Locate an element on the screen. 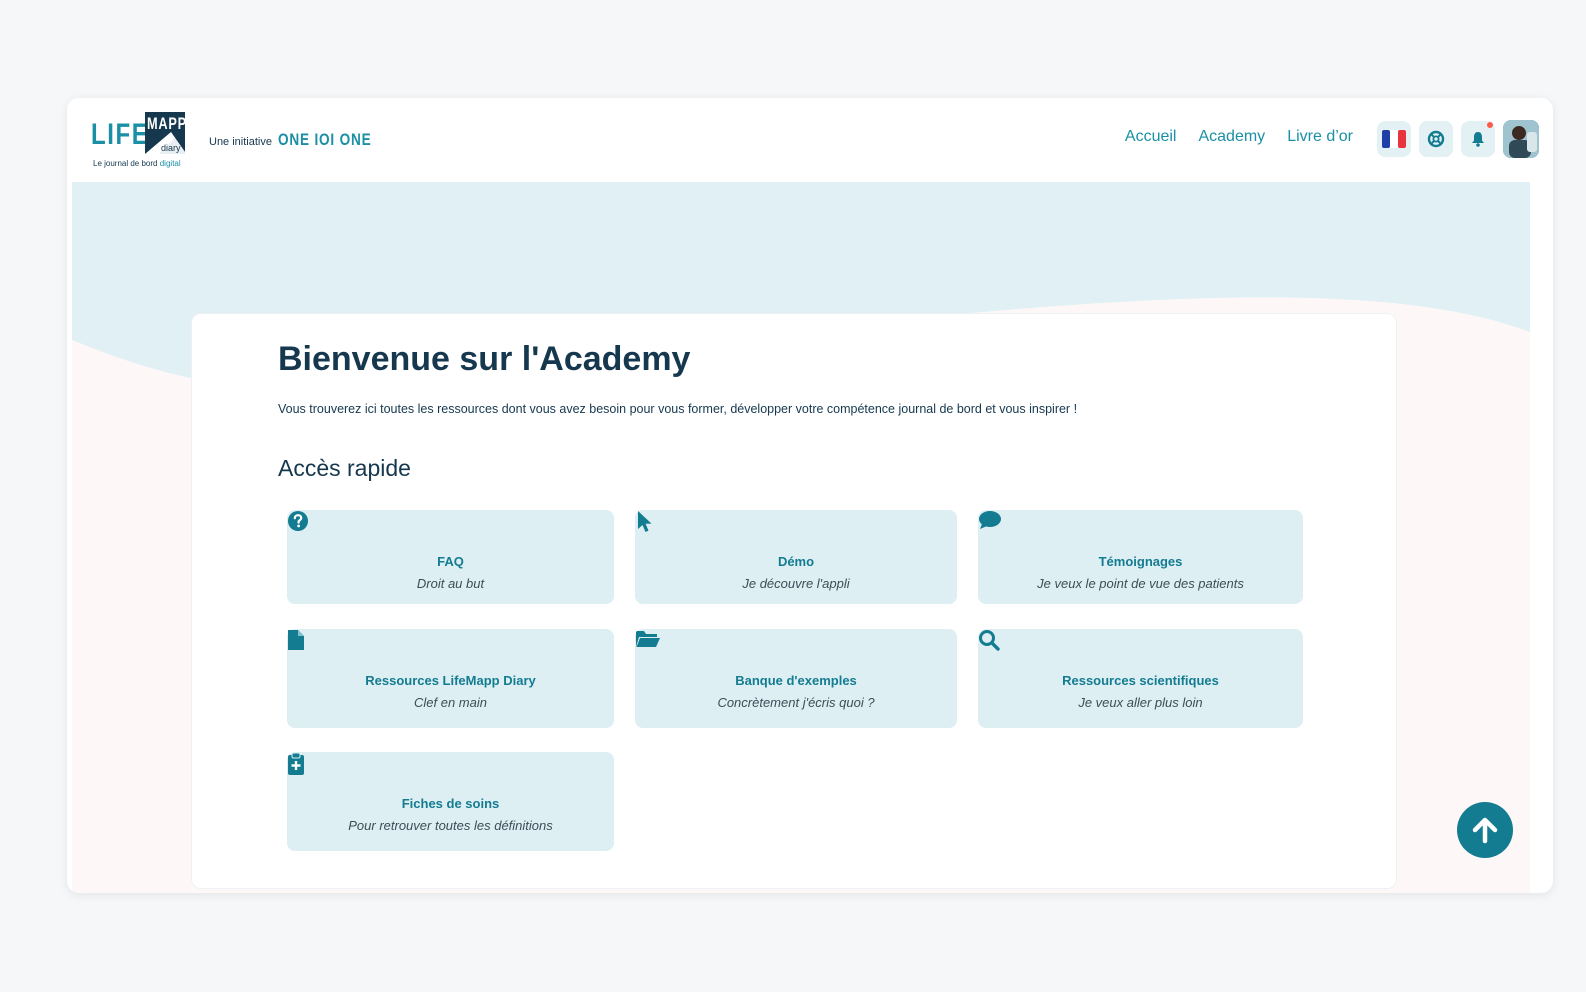  section-title: Accès rapide is located at coordinates (344, 468).